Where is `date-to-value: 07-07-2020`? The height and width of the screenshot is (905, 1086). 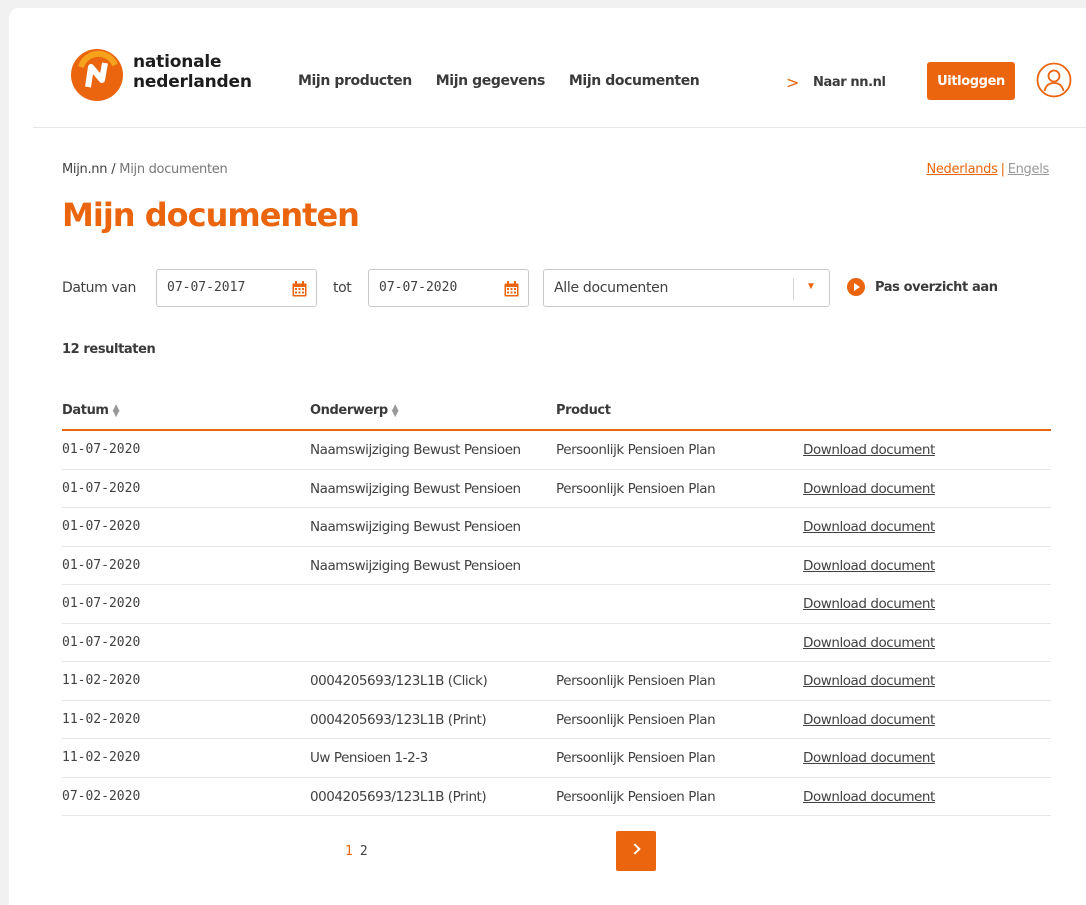
date-to-value: 07-07-2020 is located at coordinates (418, 287).